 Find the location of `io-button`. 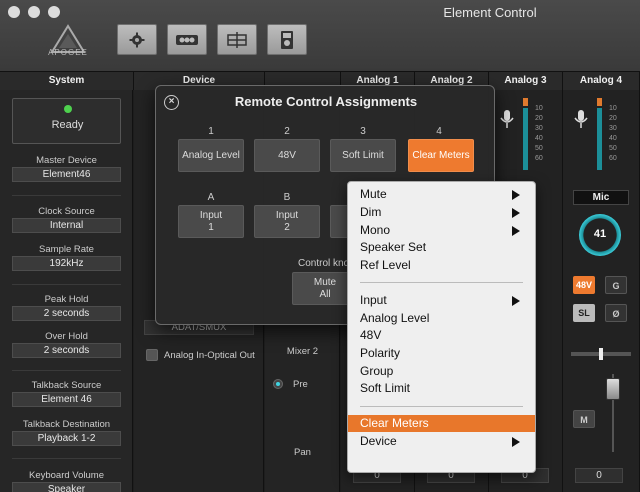

io-button is located at coordinates (187, 39).